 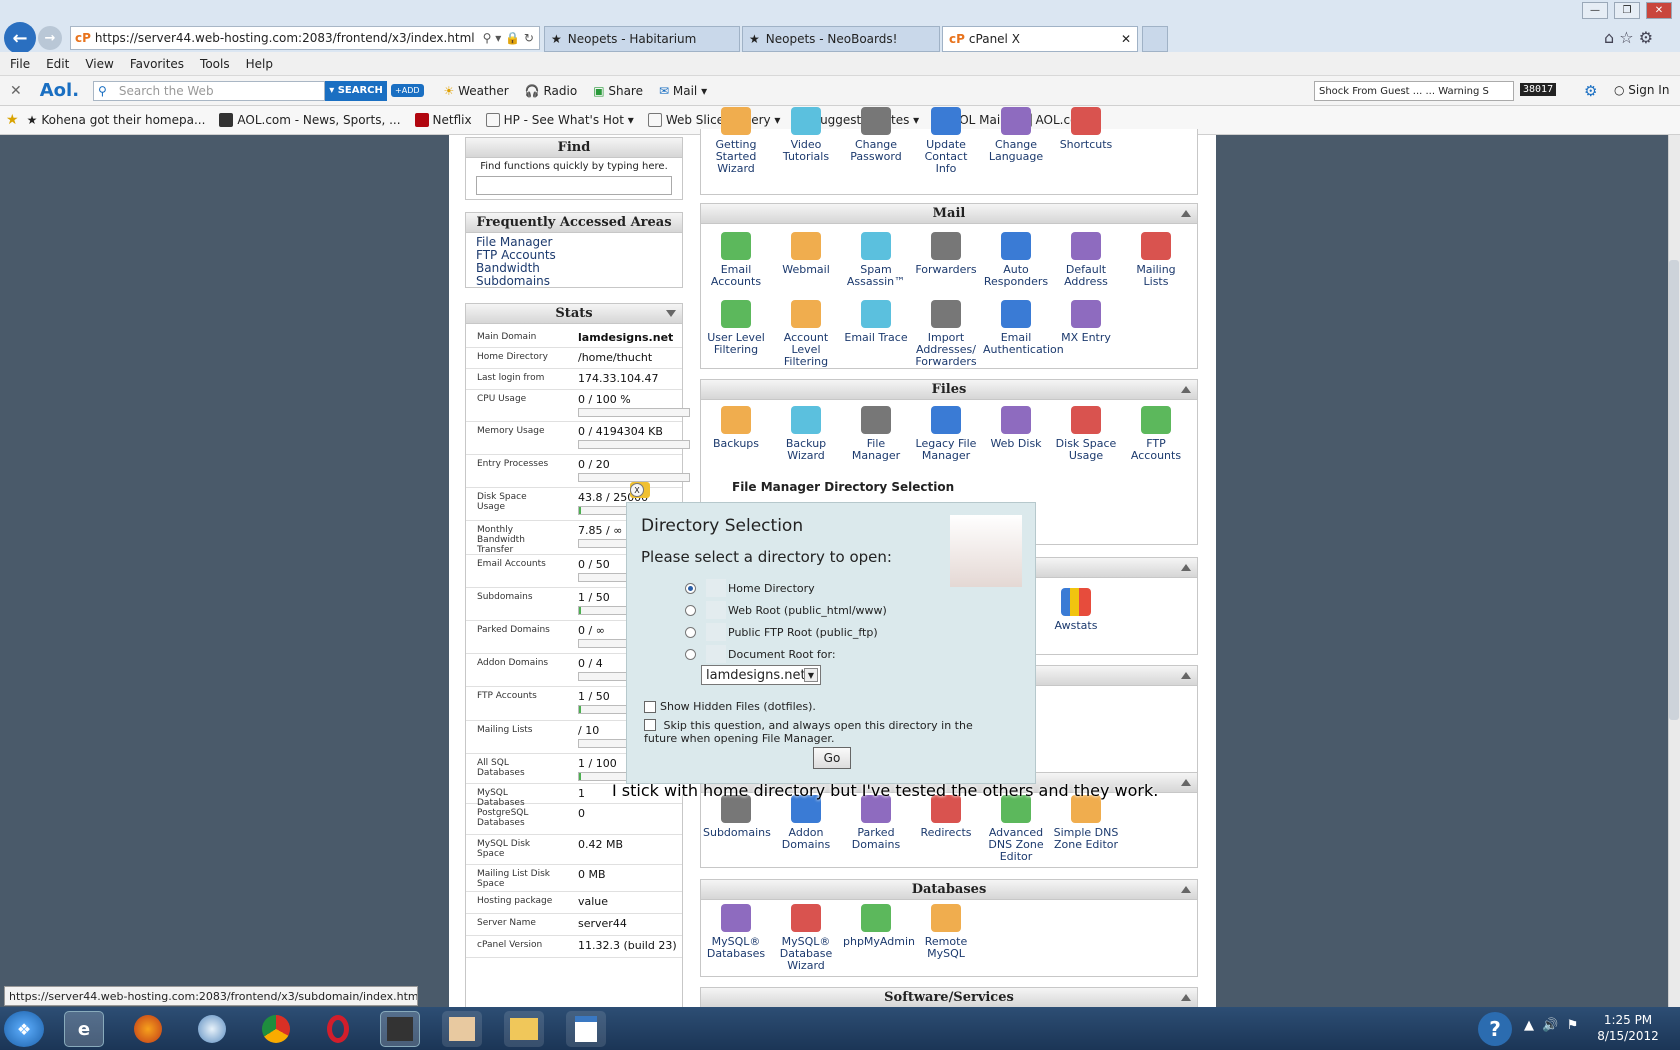 What do you see at coordinates (618, 91) in the screenshot?
I see `share-button: ▣ Share` at bounding box center [618, 91].